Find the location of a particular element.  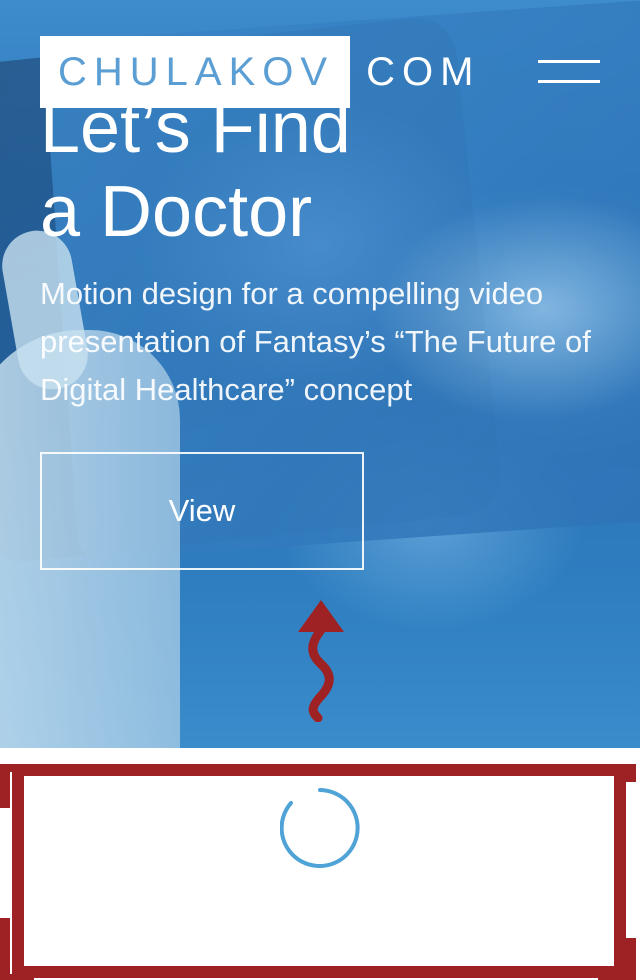

wavy-up-arrow-icon is located at coordinates (321, 660).